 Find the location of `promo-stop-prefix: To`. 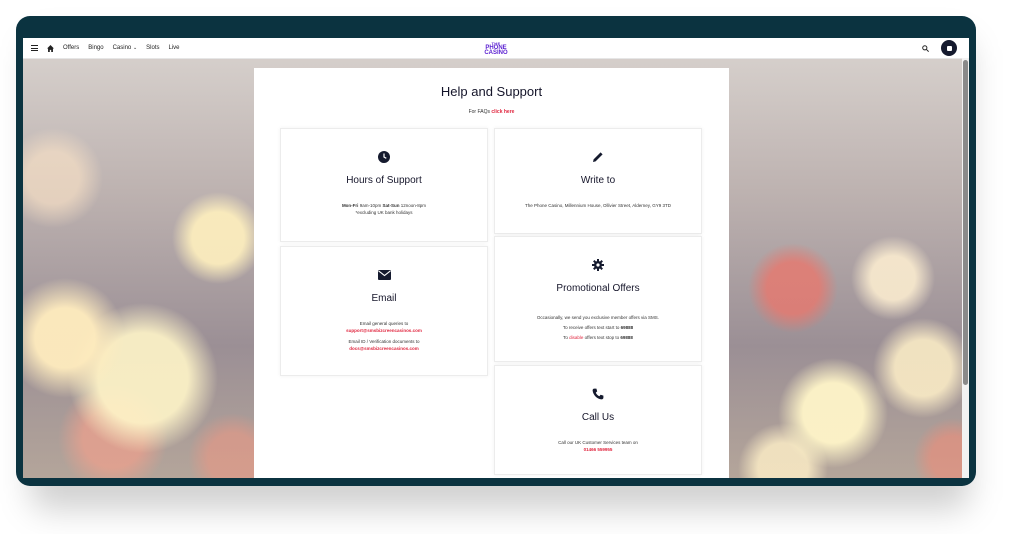

promo-stop-prefix: To is located at coordinates (565, 337).